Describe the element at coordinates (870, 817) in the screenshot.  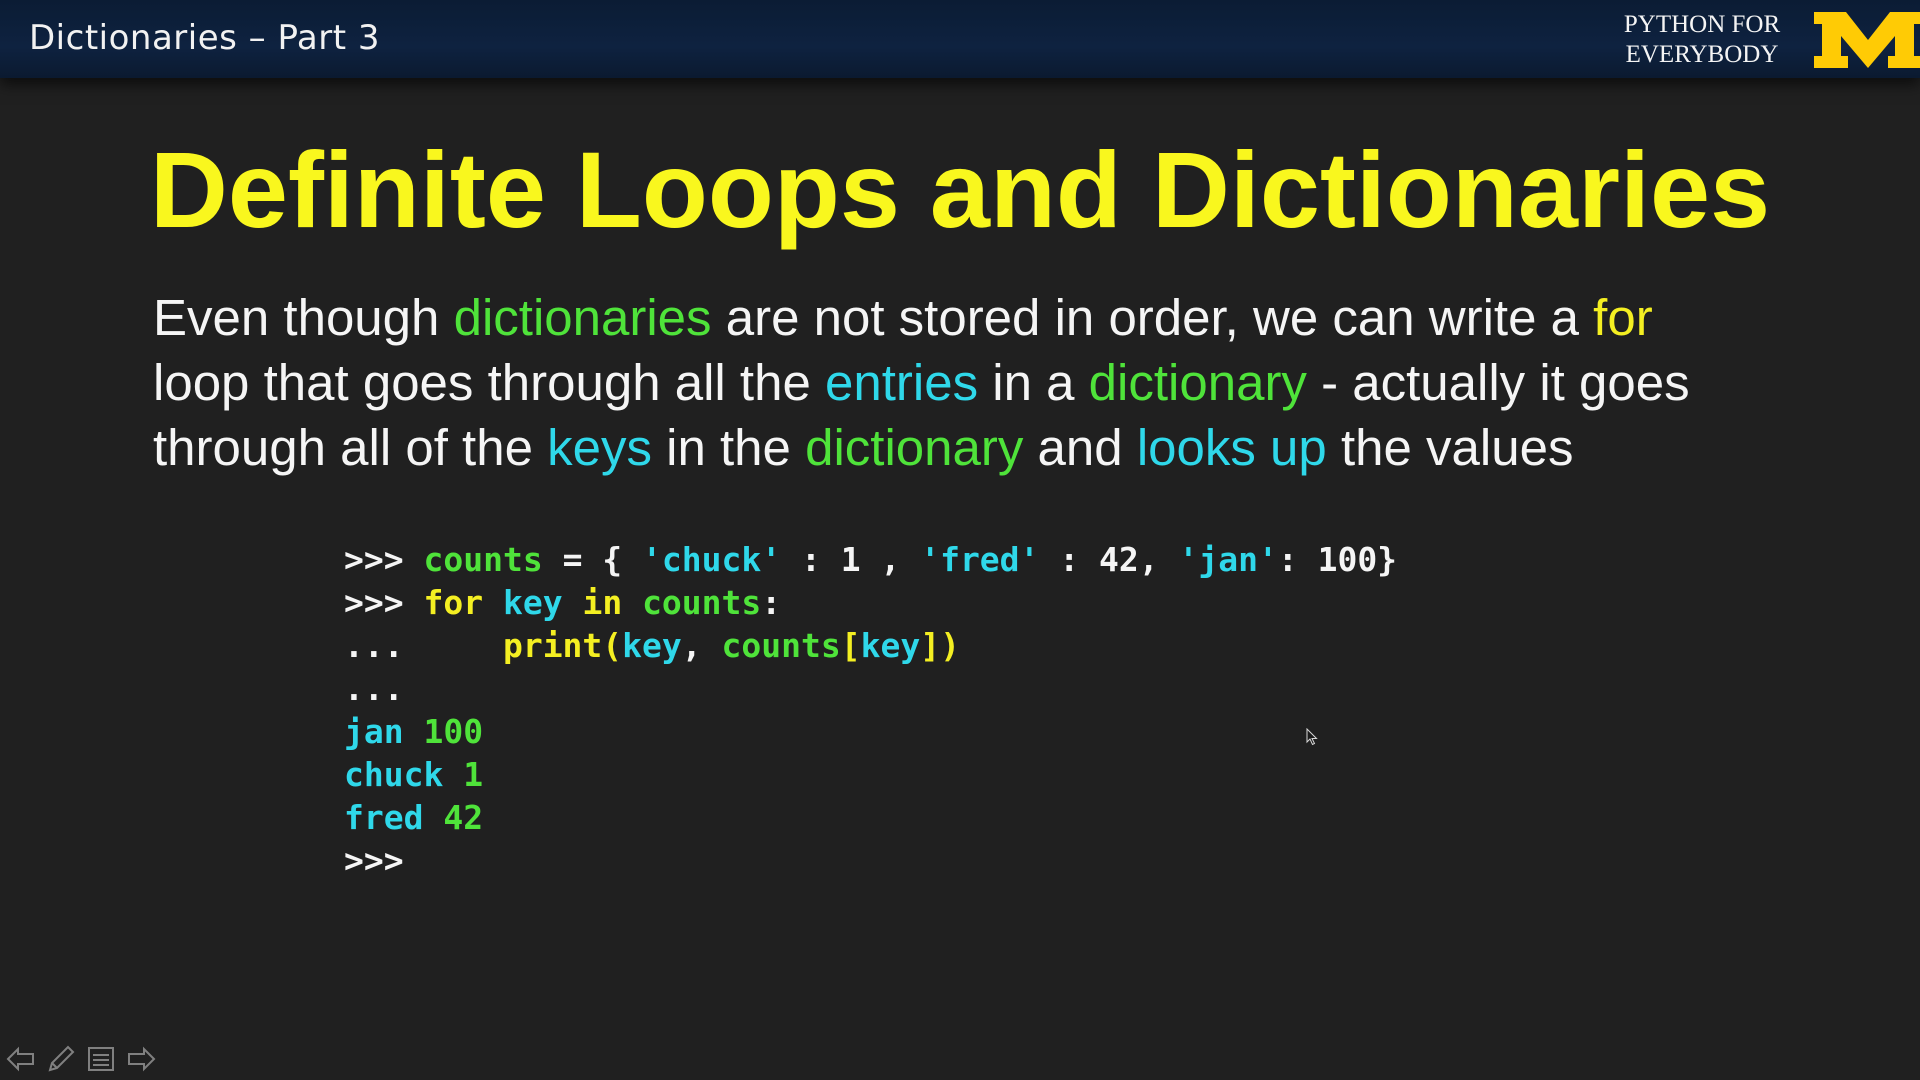
I see `code-line: fred 42` at that location.